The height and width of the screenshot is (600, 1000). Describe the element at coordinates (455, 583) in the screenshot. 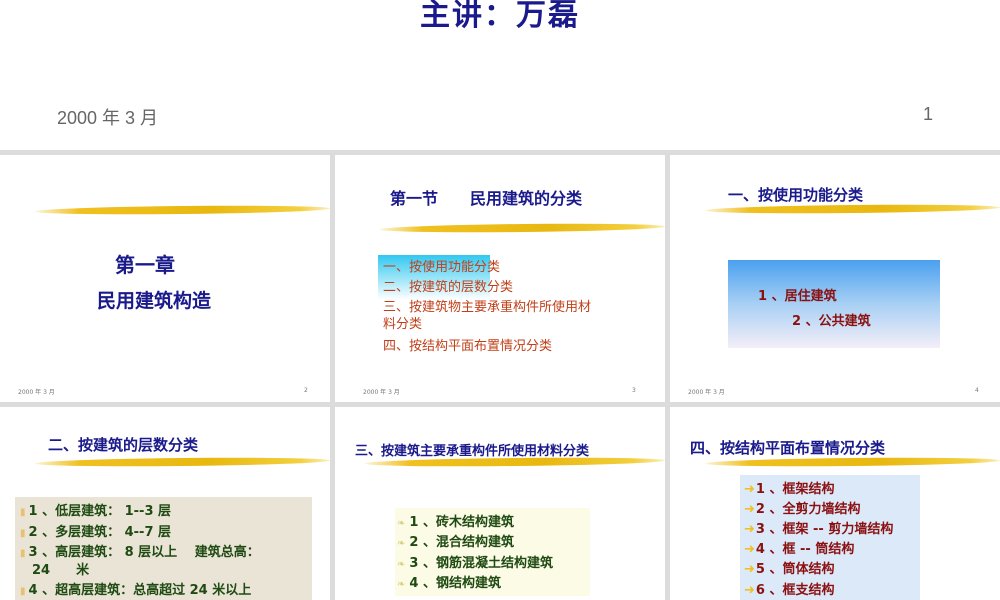

I see `list-item: 4 、钢结构建筑` at that location.